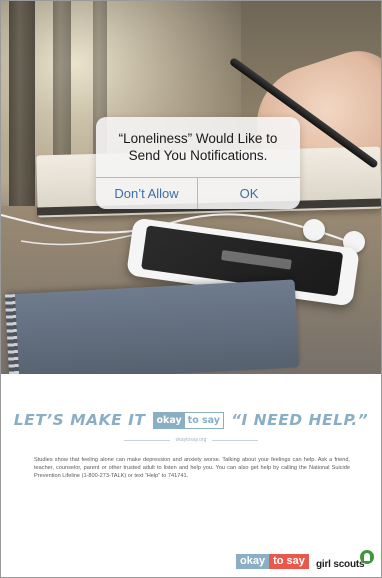 Image resolution: width=382 pixels, height=578 pixels. What do you see at coordinates (249, 193) in the screenshot?
I see `ok-button: OK` at bounding box center [249, 193].